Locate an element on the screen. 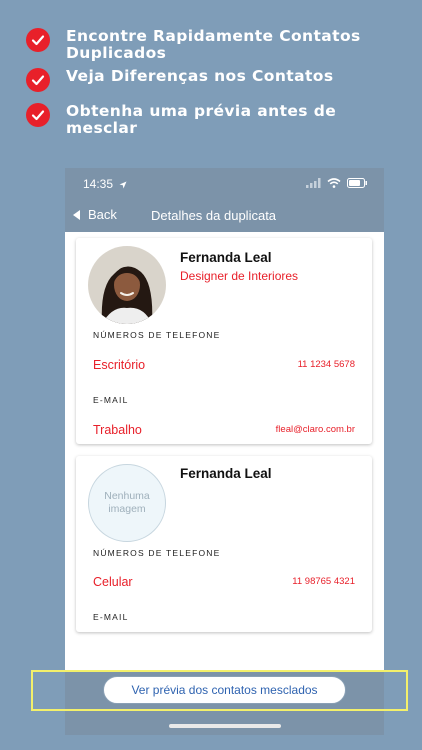  home-indicator is located at coordinates (225, 726).